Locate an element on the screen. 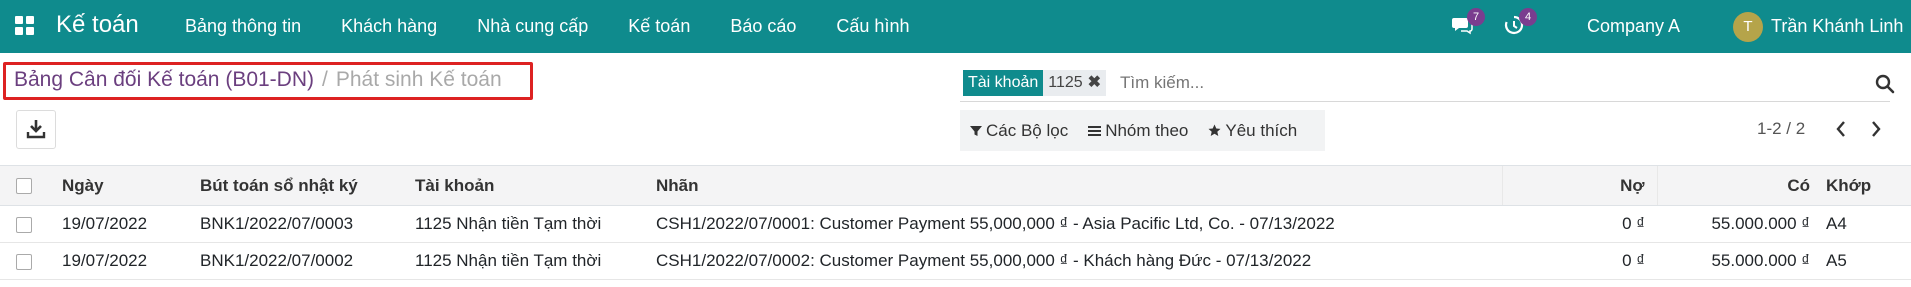 The width and height of the screenshot is (1911, 287). menu-item-reporting: Báo cáo is located at coordinates (763, 26).